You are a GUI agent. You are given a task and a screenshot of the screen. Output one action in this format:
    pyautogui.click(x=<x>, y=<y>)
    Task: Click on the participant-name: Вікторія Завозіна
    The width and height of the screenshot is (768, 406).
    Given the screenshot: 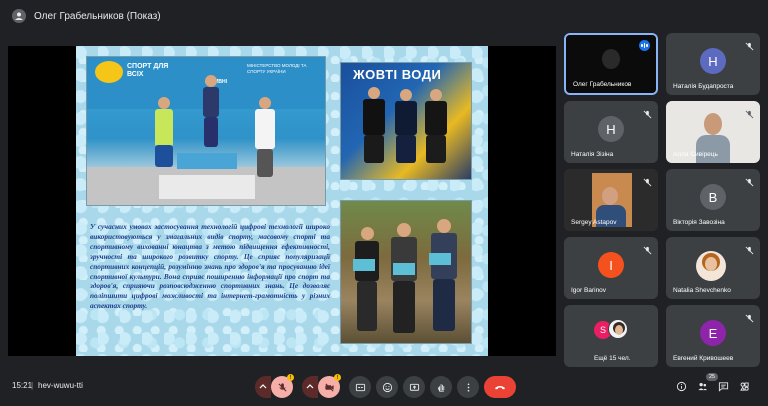 What is the action you would take?
    pyautogui.click(x=699, y=222)
    